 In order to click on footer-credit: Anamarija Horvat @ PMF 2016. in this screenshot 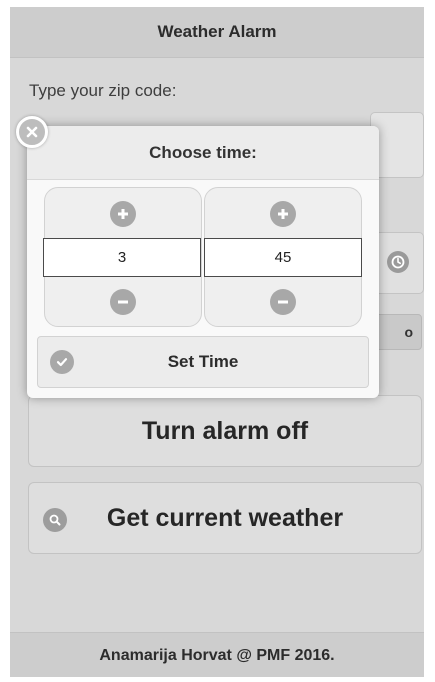, I will do `click(217, 654)`.